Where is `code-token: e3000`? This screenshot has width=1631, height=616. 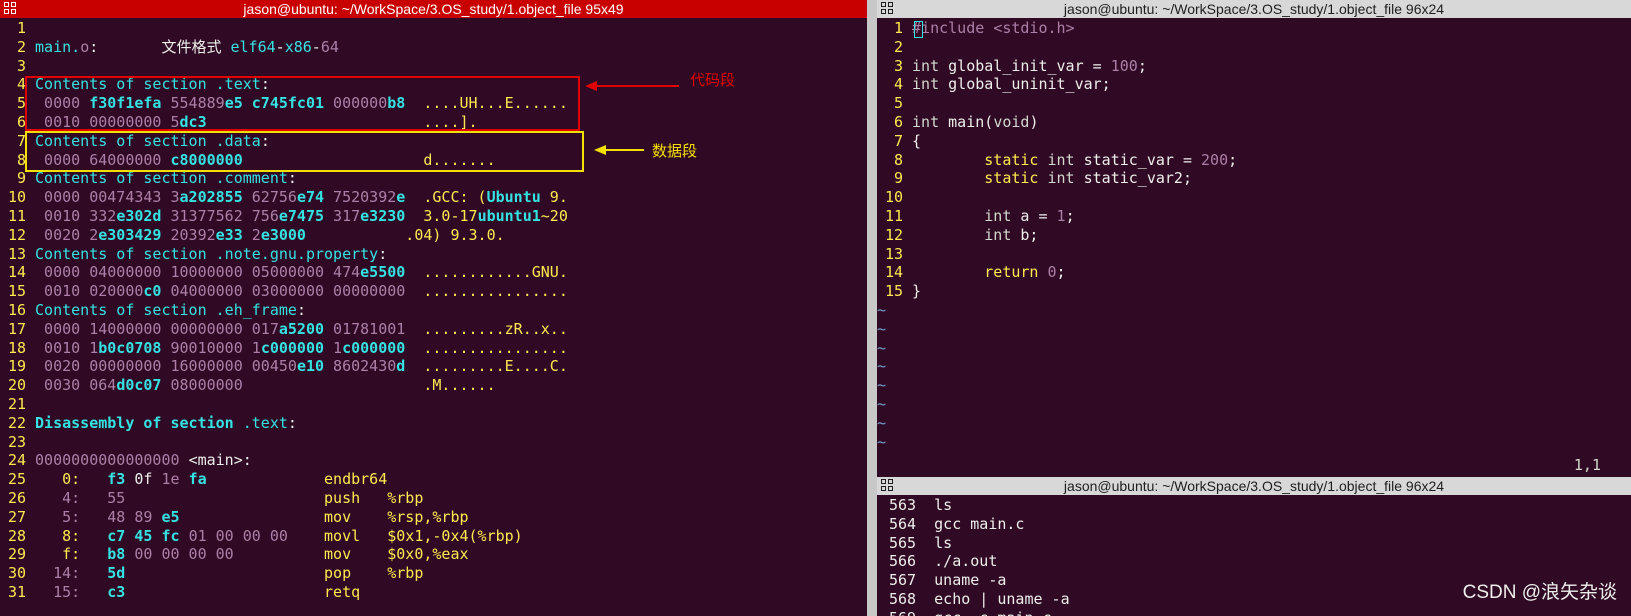
code-token: e3000 is located at coordinates (283, 234).